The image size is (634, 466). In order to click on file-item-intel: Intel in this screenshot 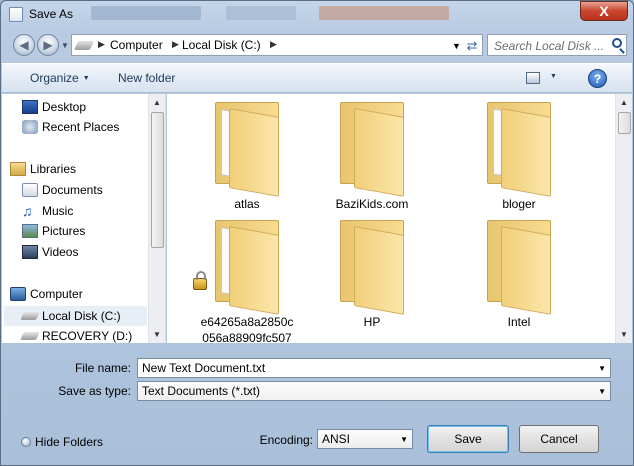, I will do `click(519, 281)`.